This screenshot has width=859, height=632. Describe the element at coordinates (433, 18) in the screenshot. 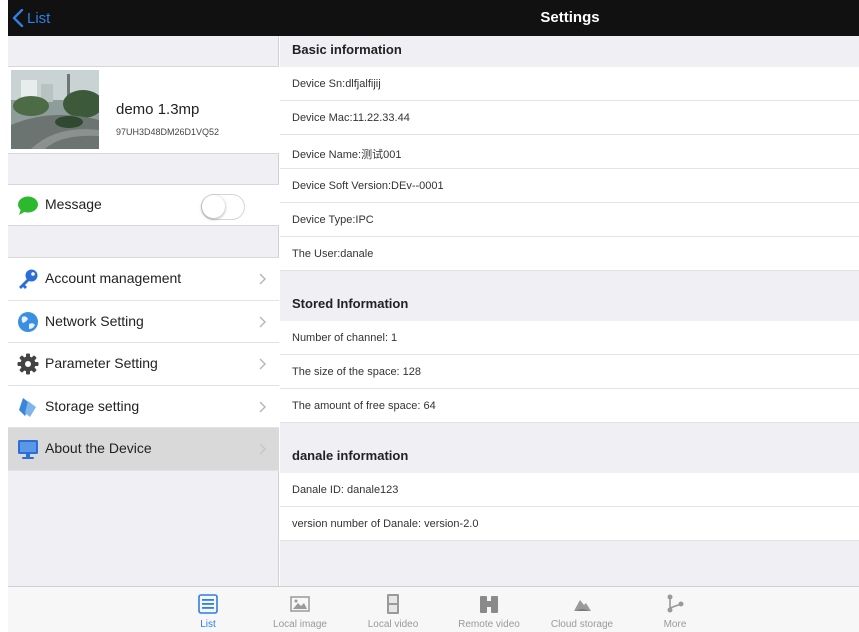

I see `top-nav-bar: List Settings` at that location.